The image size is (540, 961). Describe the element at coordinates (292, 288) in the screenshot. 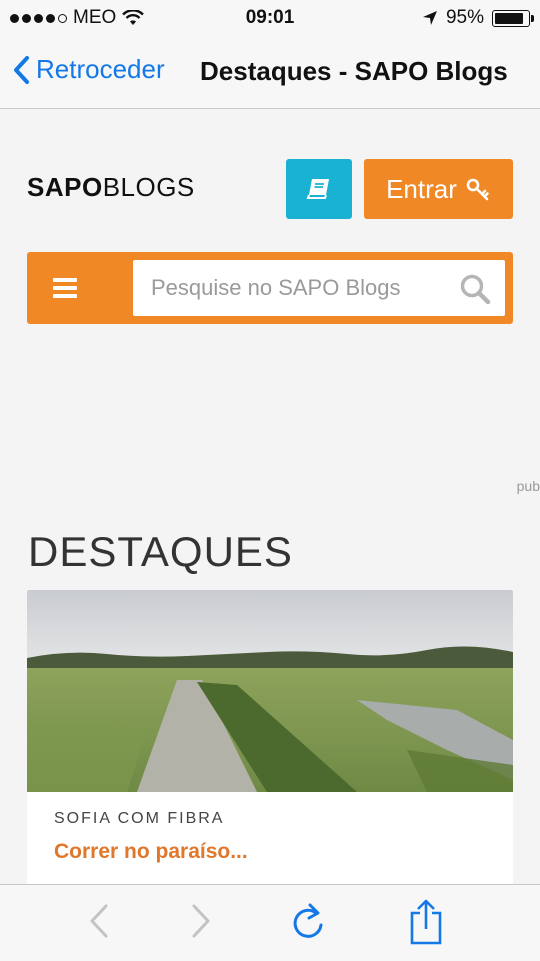

I see `search-input` at that location.